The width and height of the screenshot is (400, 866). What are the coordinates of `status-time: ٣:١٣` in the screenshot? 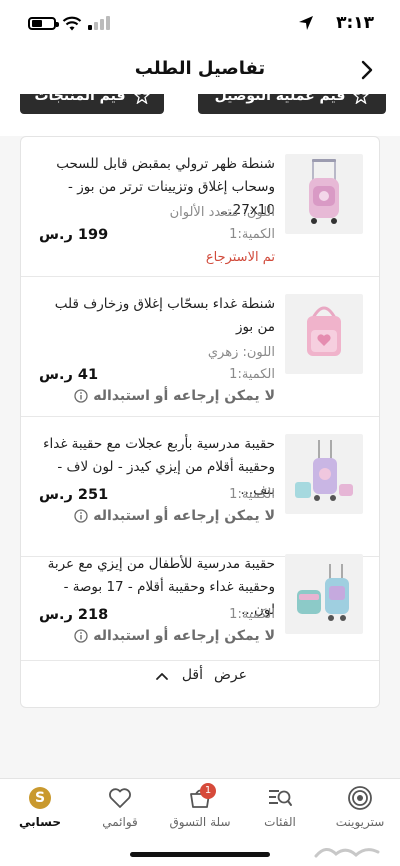 It's located at (355, 23).